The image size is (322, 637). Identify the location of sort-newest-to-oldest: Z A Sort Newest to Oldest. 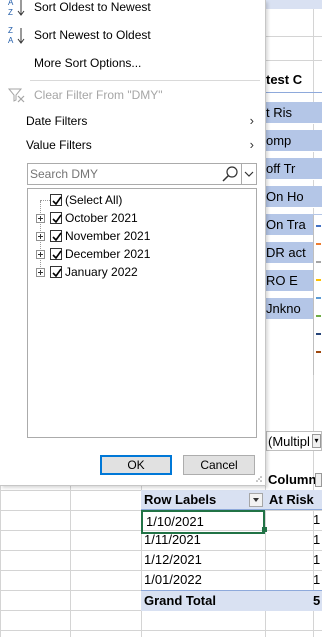
(132, 35).